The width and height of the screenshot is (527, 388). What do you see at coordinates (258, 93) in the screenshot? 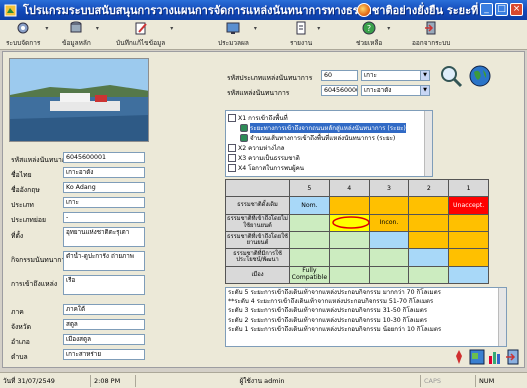
I see `site-label: รหัสแหล่งนันทนาการ` at bounding box center [258, 93].